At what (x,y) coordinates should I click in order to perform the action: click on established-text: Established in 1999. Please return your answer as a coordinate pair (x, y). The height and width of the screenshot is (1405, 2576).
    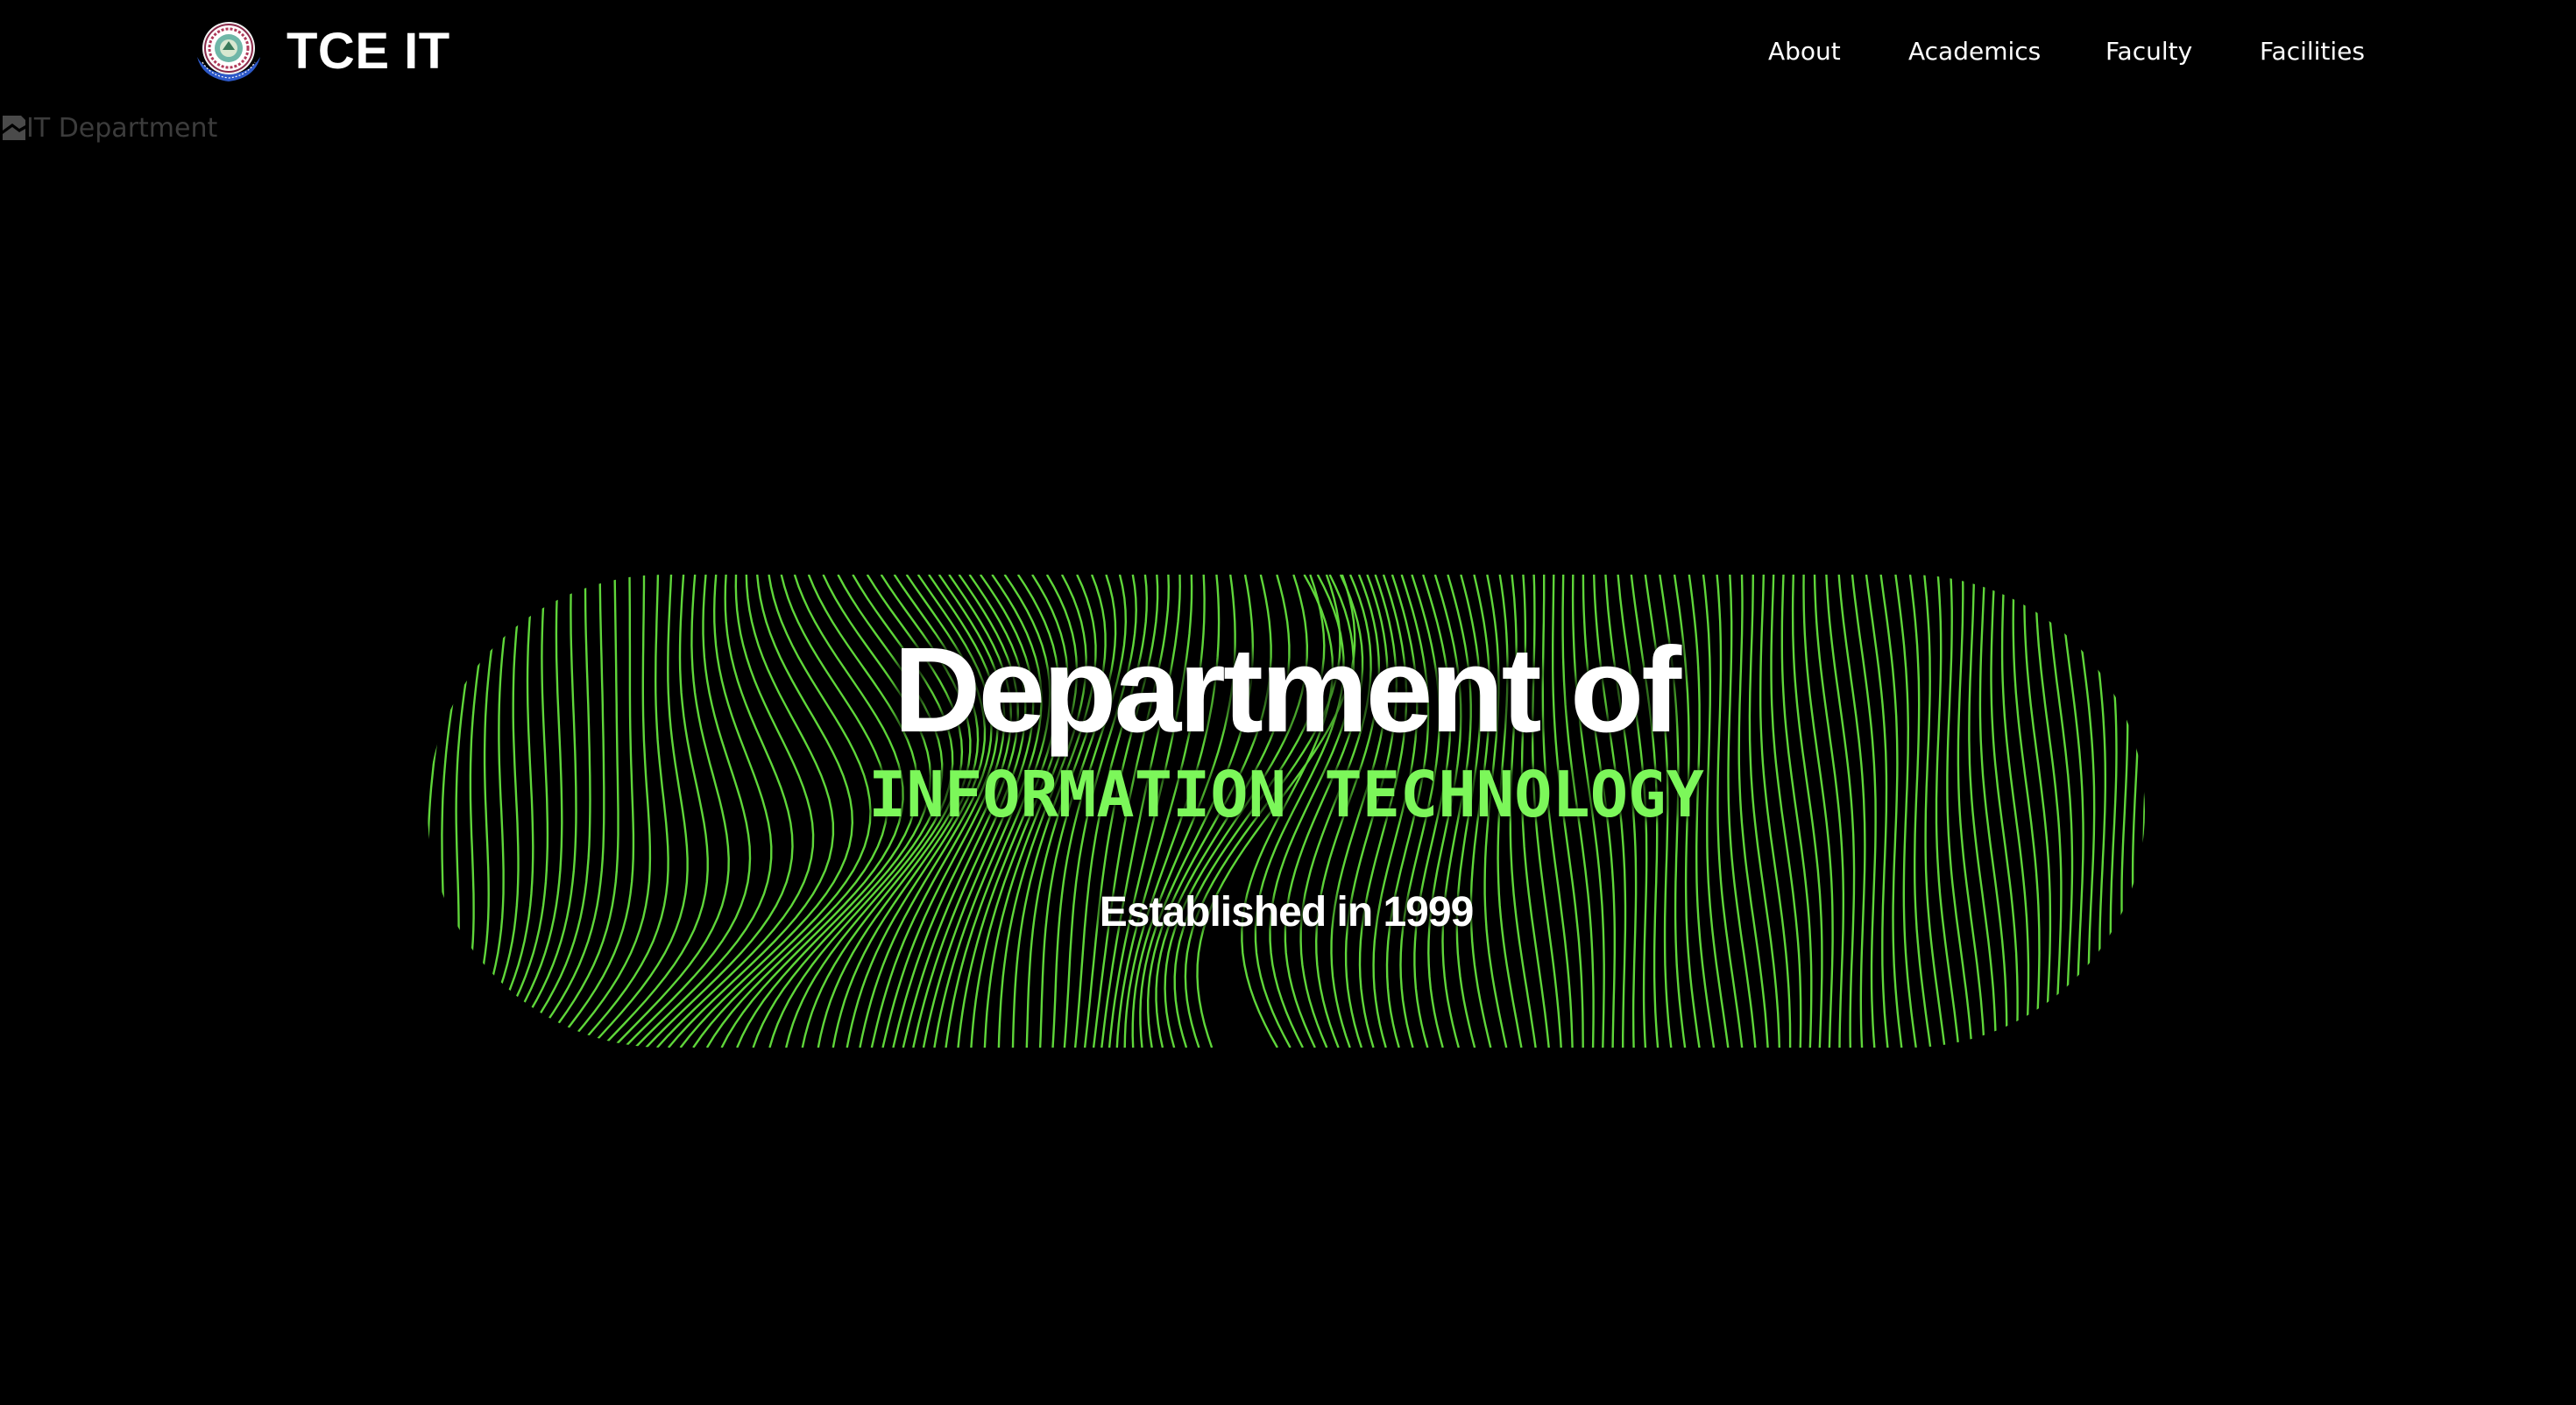
    Looking at the image, I should click on (1287, 912).